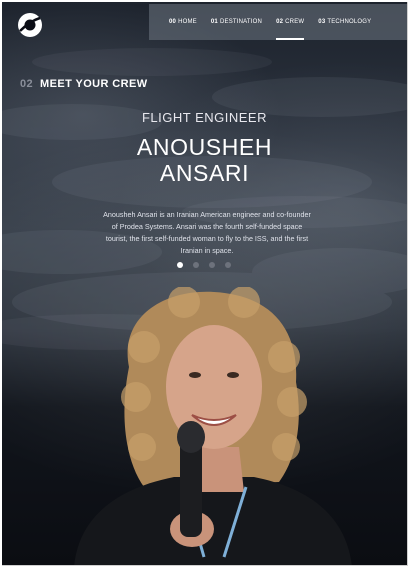  I want to click on nav-item-home: 00 HOME, so click(183, 22).